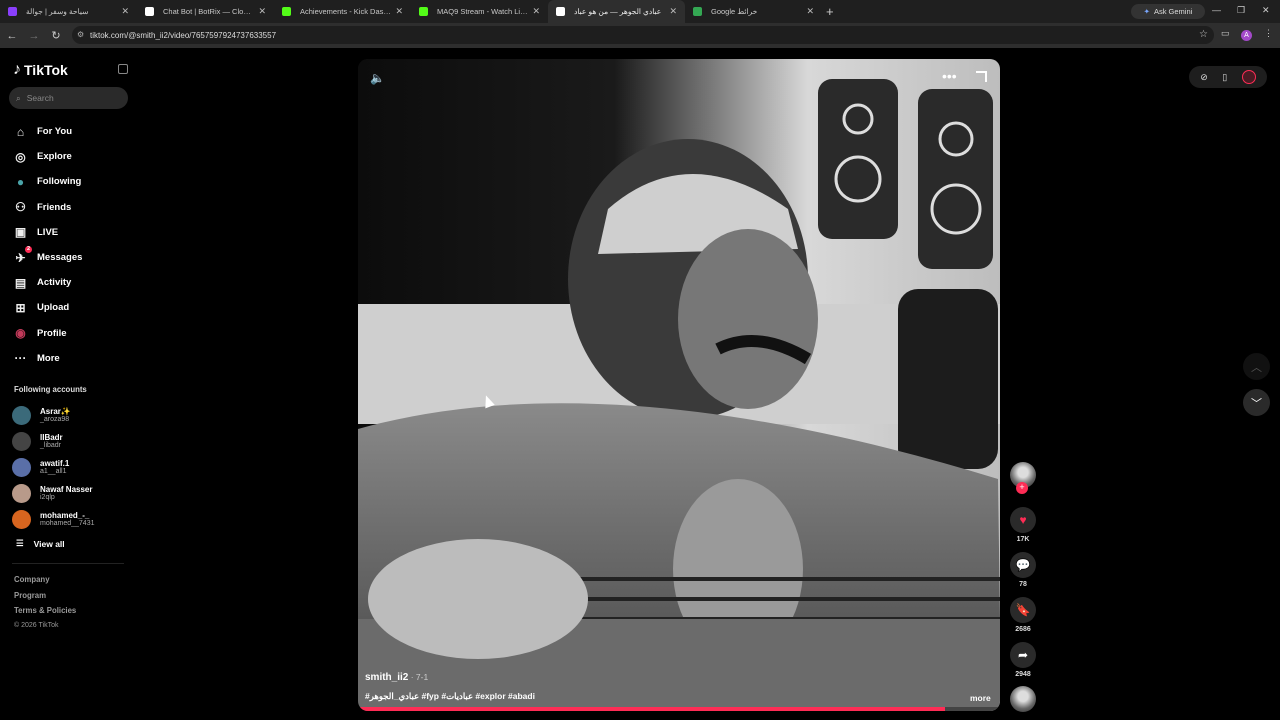  I want to click on device-icon: ▯, so click(1224, 77).